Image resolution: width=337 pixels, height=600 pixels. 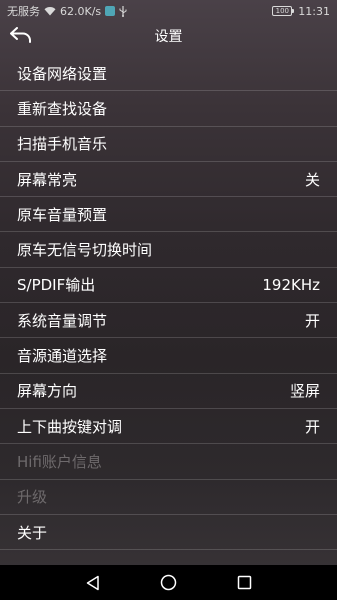 I want to click on menu-item-rescan-device: 重新查找设备, so click(x=168, y=109).